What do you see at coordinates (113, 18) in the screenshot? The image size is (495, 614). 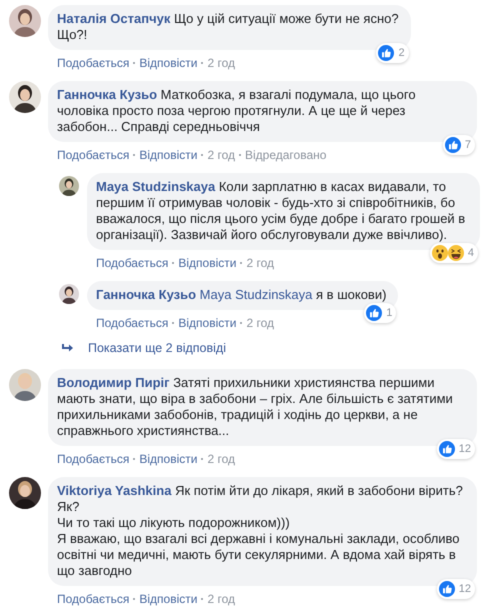 I see `author-link: Наталія Остапчук` at bounding box center [113, 18].